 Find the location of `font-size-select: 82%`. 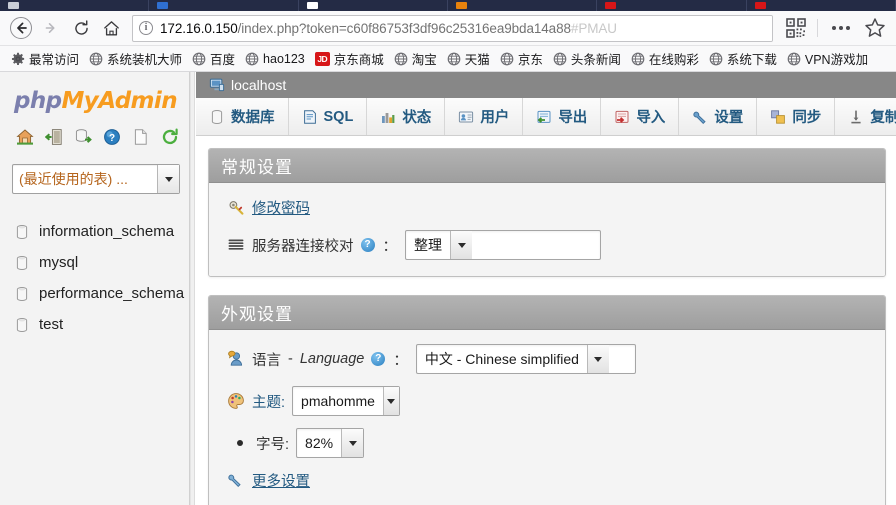

font-size-select: 82% is located at coordinates (330, 443).